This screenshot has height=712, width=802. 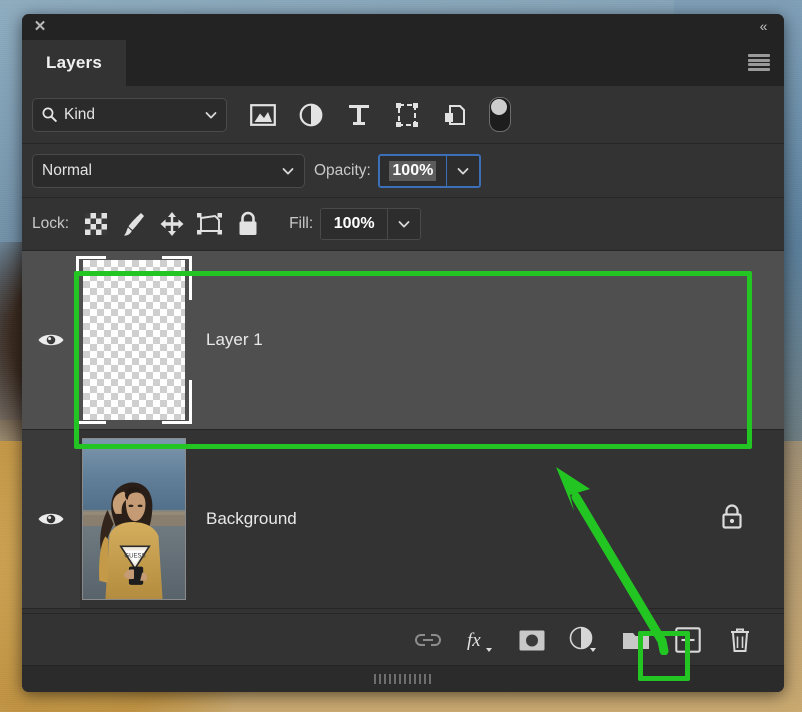 What do you see at coordinates (168, 170) in the screenshot?
I see `blend-mode-select: Normal` at bounding box center [168, 170].